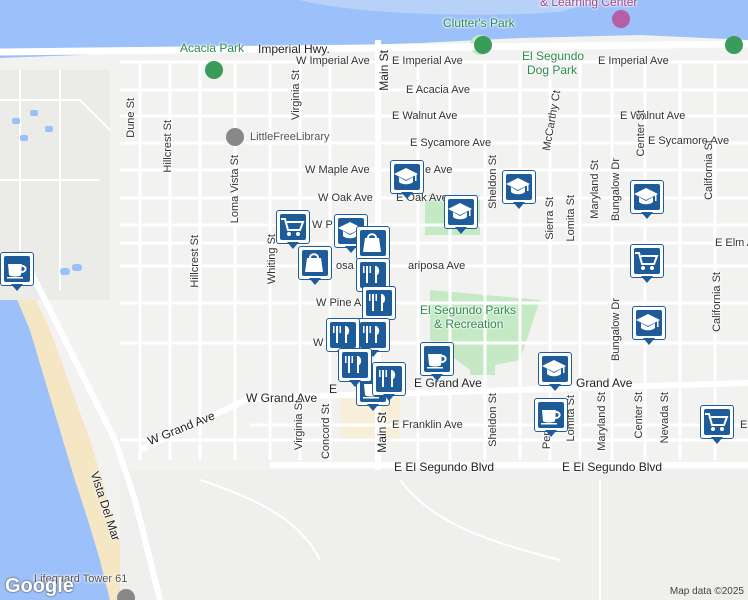 This screenshot has width=748, height=600. I want to click on w-mariposa-label-2: osa, so click(345, 266).